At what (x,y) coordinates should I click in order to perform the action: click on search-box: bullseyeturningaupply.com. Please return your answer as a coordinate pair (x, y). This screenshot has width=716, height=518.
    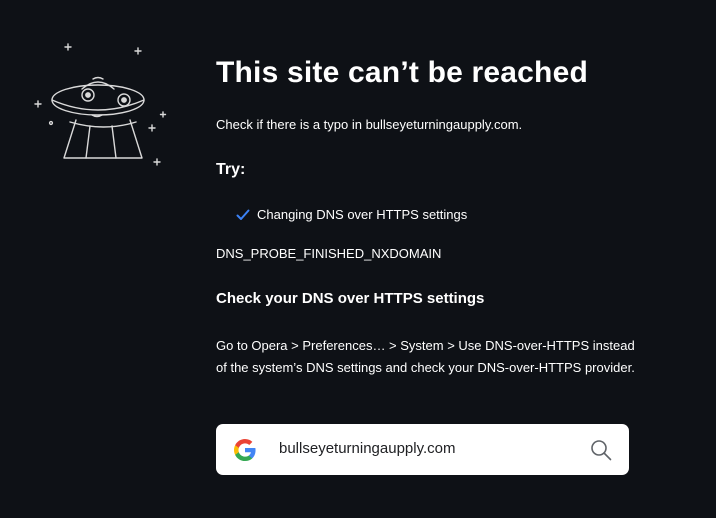
    Looking at the image, I should click on (422, 449).